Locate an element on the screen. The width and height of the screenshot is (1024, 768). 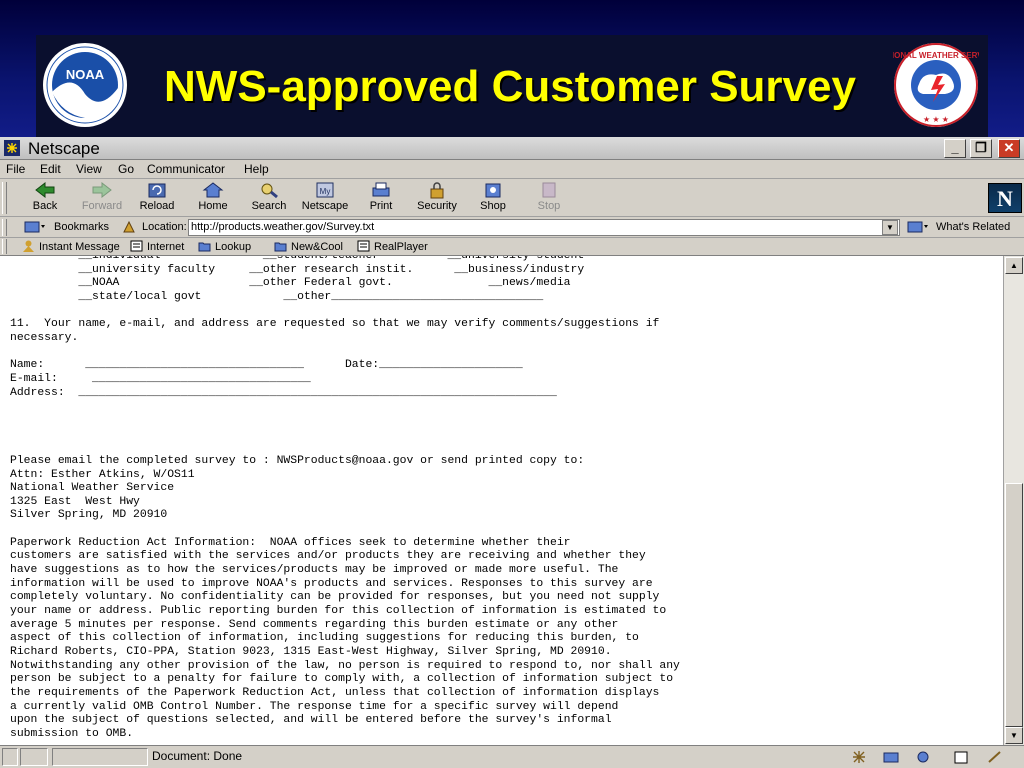
new-and-cool-link: New&Cool is located at coordinates (308, 246).